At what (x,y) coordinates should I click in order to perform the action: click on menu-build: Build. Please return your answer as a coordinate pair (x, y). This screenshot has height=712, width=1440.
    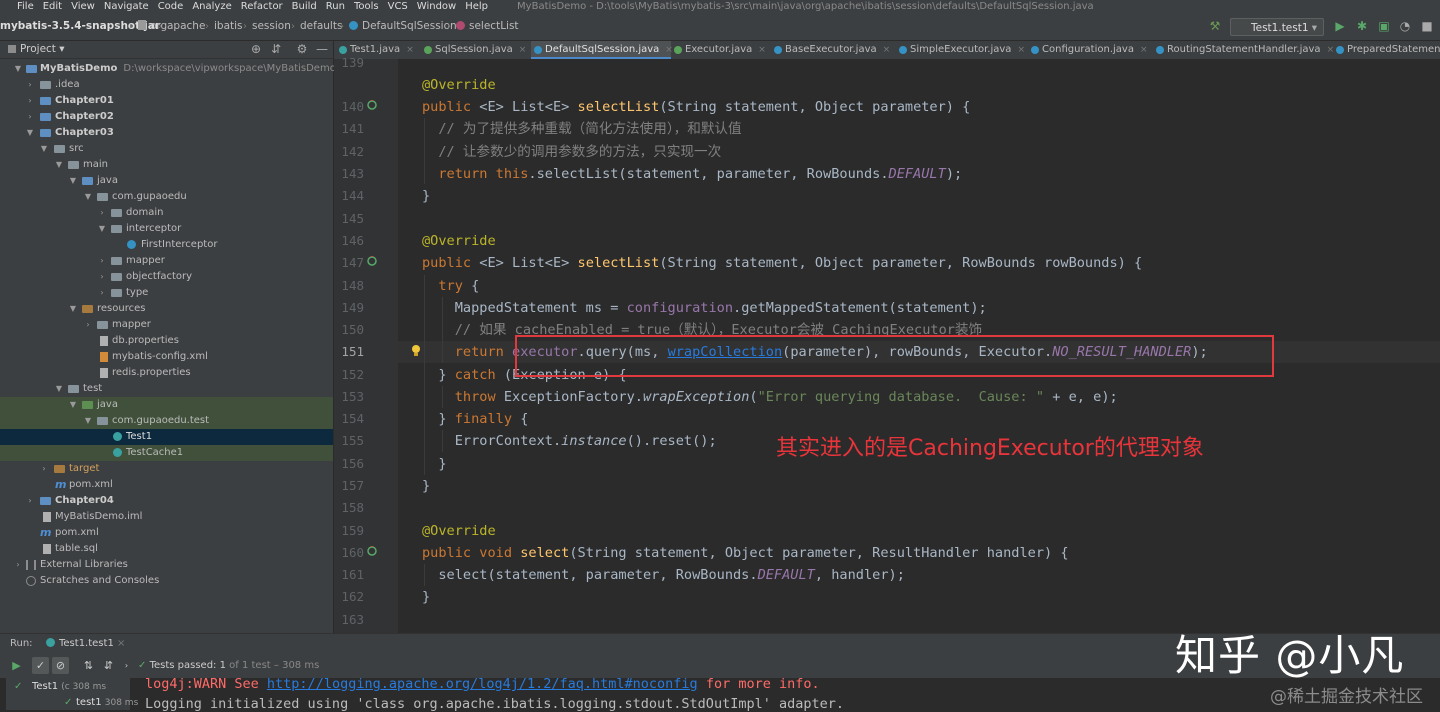
    Looking at the image, I should click on (304, 7).